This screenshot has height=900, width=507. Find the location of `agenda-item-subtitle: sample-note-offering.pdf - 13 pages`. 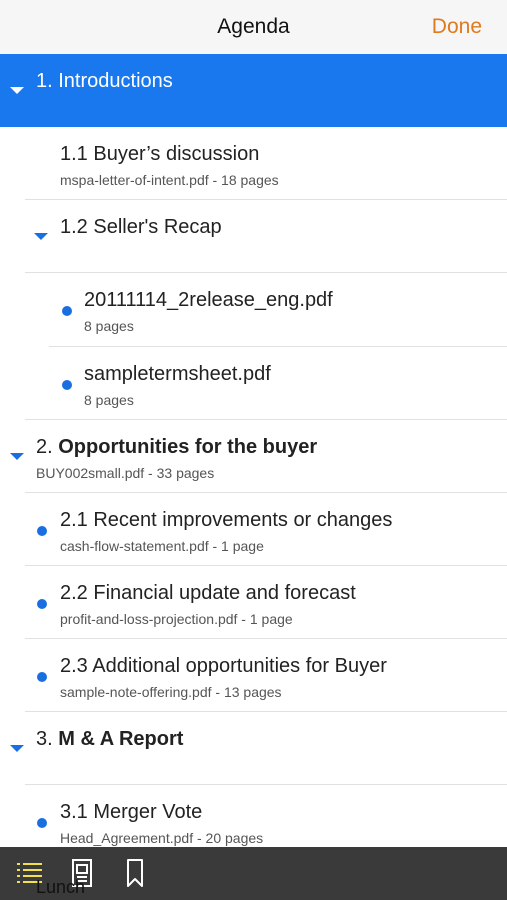

agenda-item-subtitle: sample-note-offering.pdf - 13 pages is located at coordinates (171, 692).